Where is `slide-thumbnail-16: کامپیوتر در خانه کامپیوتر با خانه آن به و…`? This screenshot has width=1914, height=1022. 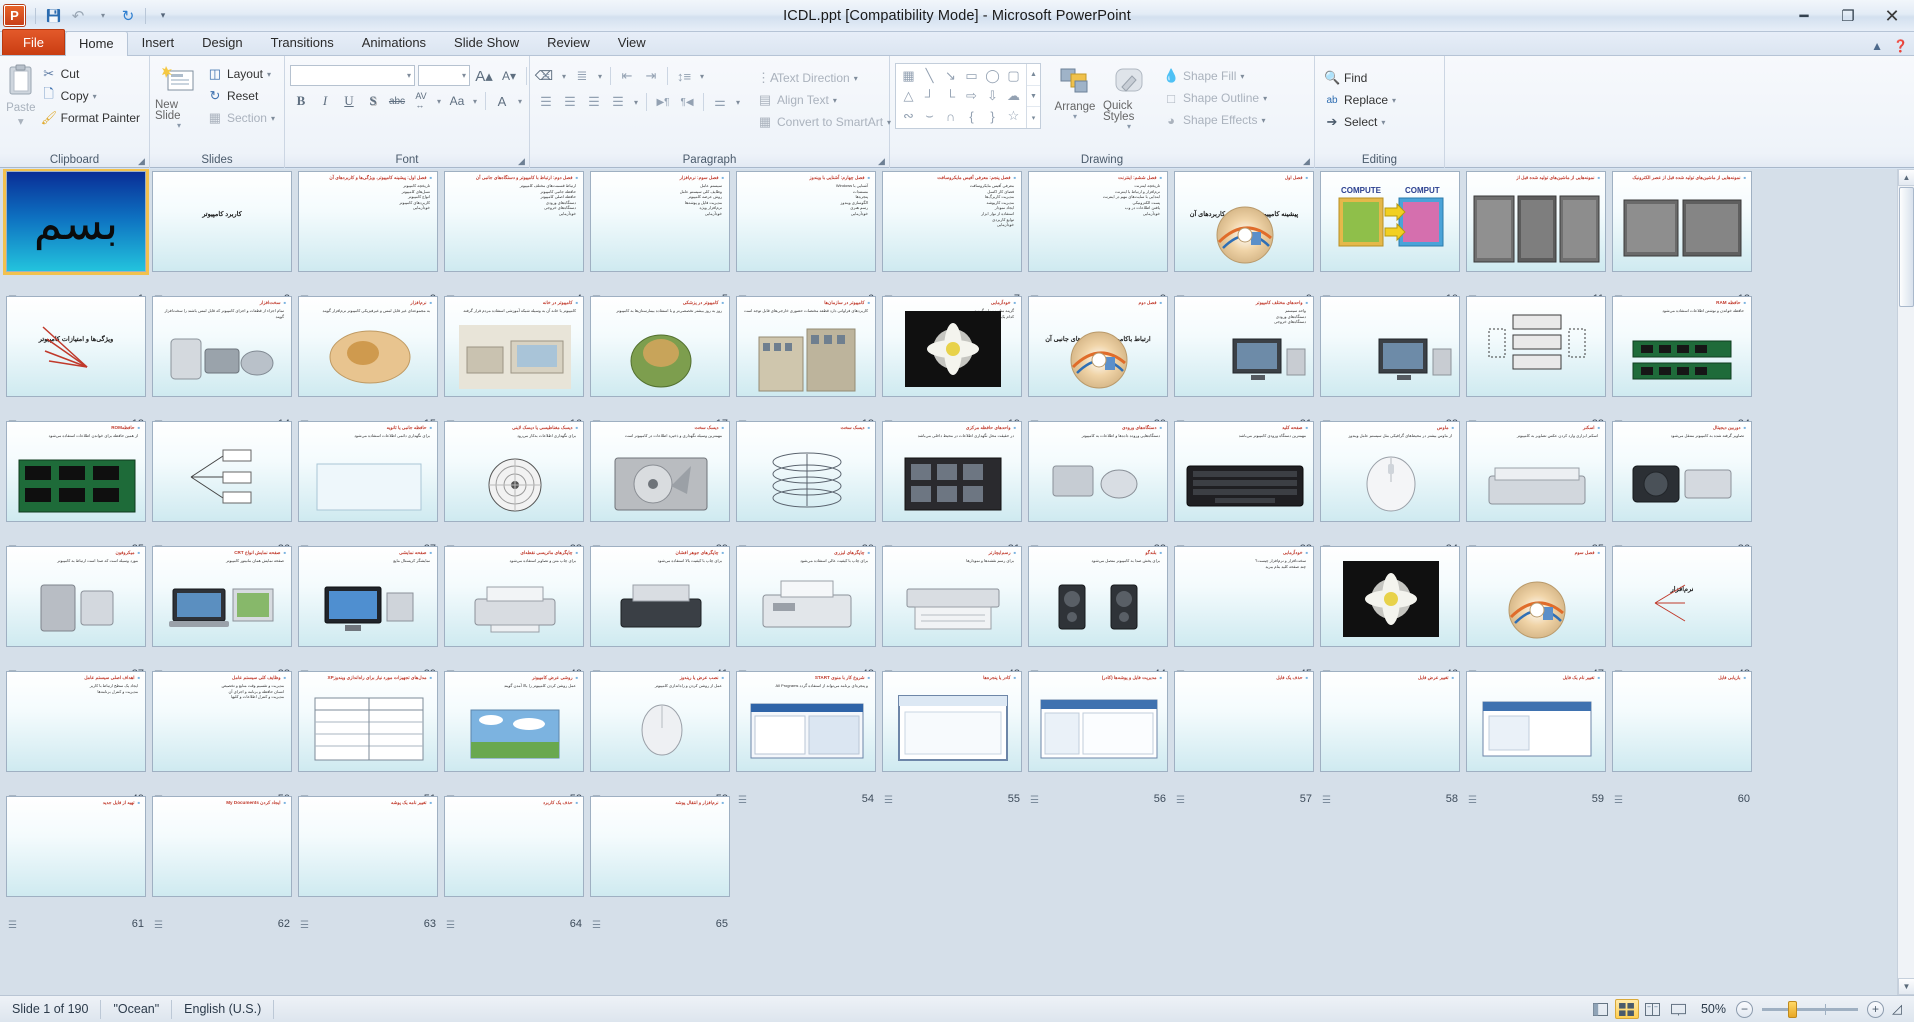 slide-thumbnail-16: کامپیوتر در خانه کامپیوتر با خانه آن به و… is located at coordinates (514, 363).